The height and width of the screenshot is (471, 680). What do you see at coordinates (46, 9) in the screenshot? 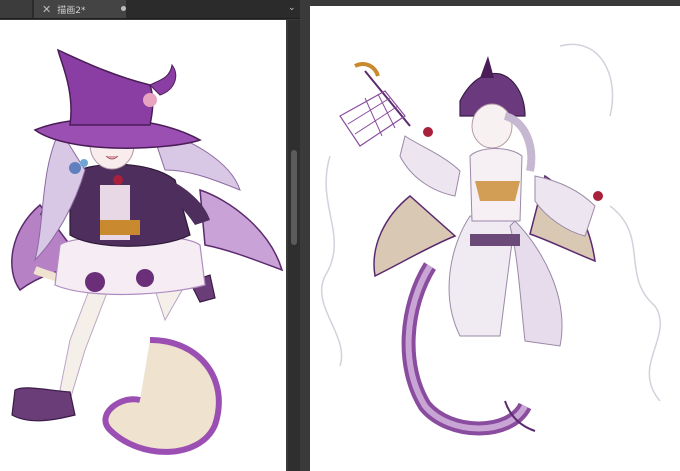
I see `close-icon: ✕` at bounding box center [46, 9].